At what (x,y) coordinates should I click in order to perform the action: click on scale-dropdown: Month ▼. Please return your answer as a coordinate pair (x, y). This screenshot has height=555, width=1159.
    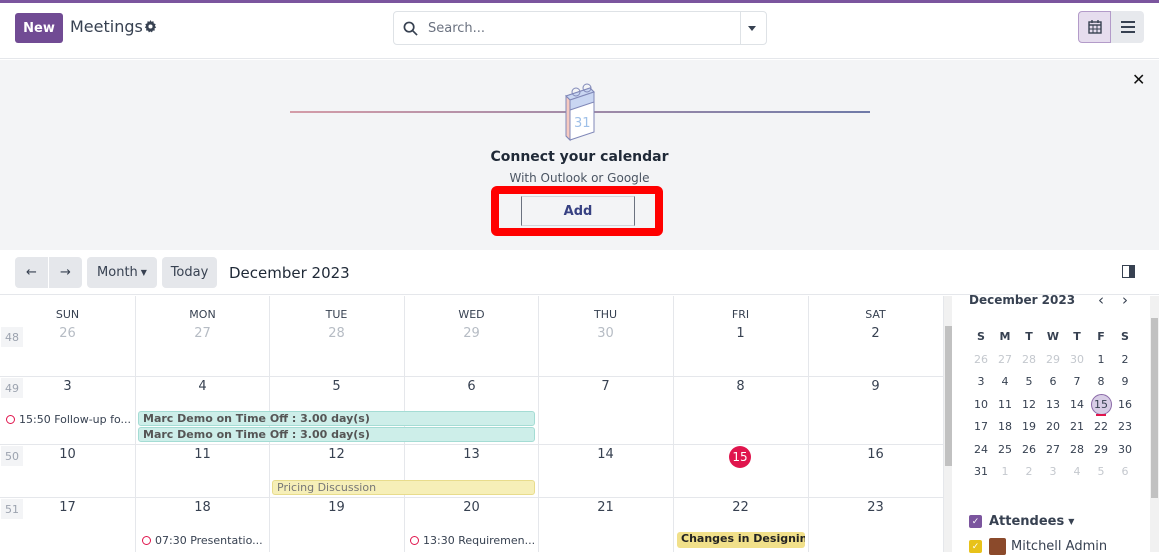
    Looking at the image, I should click on (122, 272).